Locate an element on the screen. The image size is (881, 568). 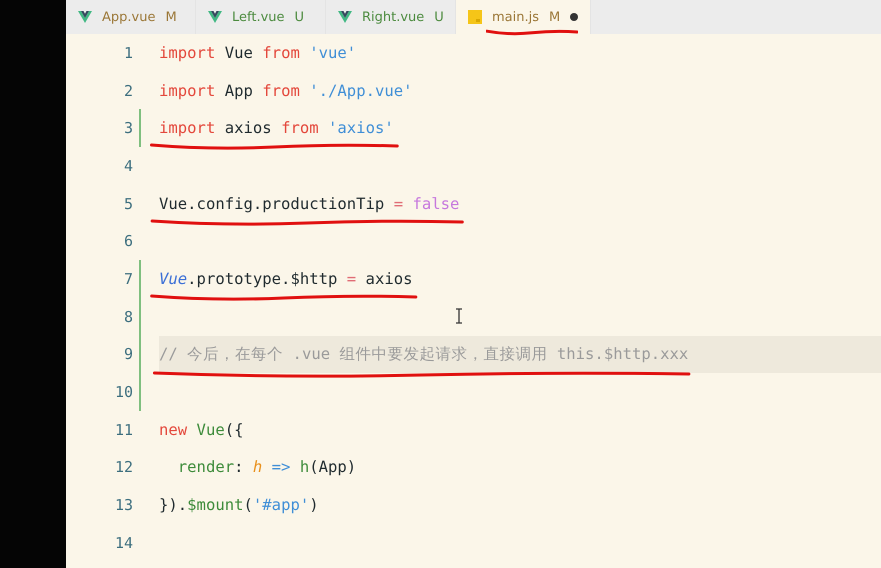
code-comment: // 今后，在每个 .vue 组件中要发起请求，直接调用 this.$http.xxx is located at coordinates (423, 354).